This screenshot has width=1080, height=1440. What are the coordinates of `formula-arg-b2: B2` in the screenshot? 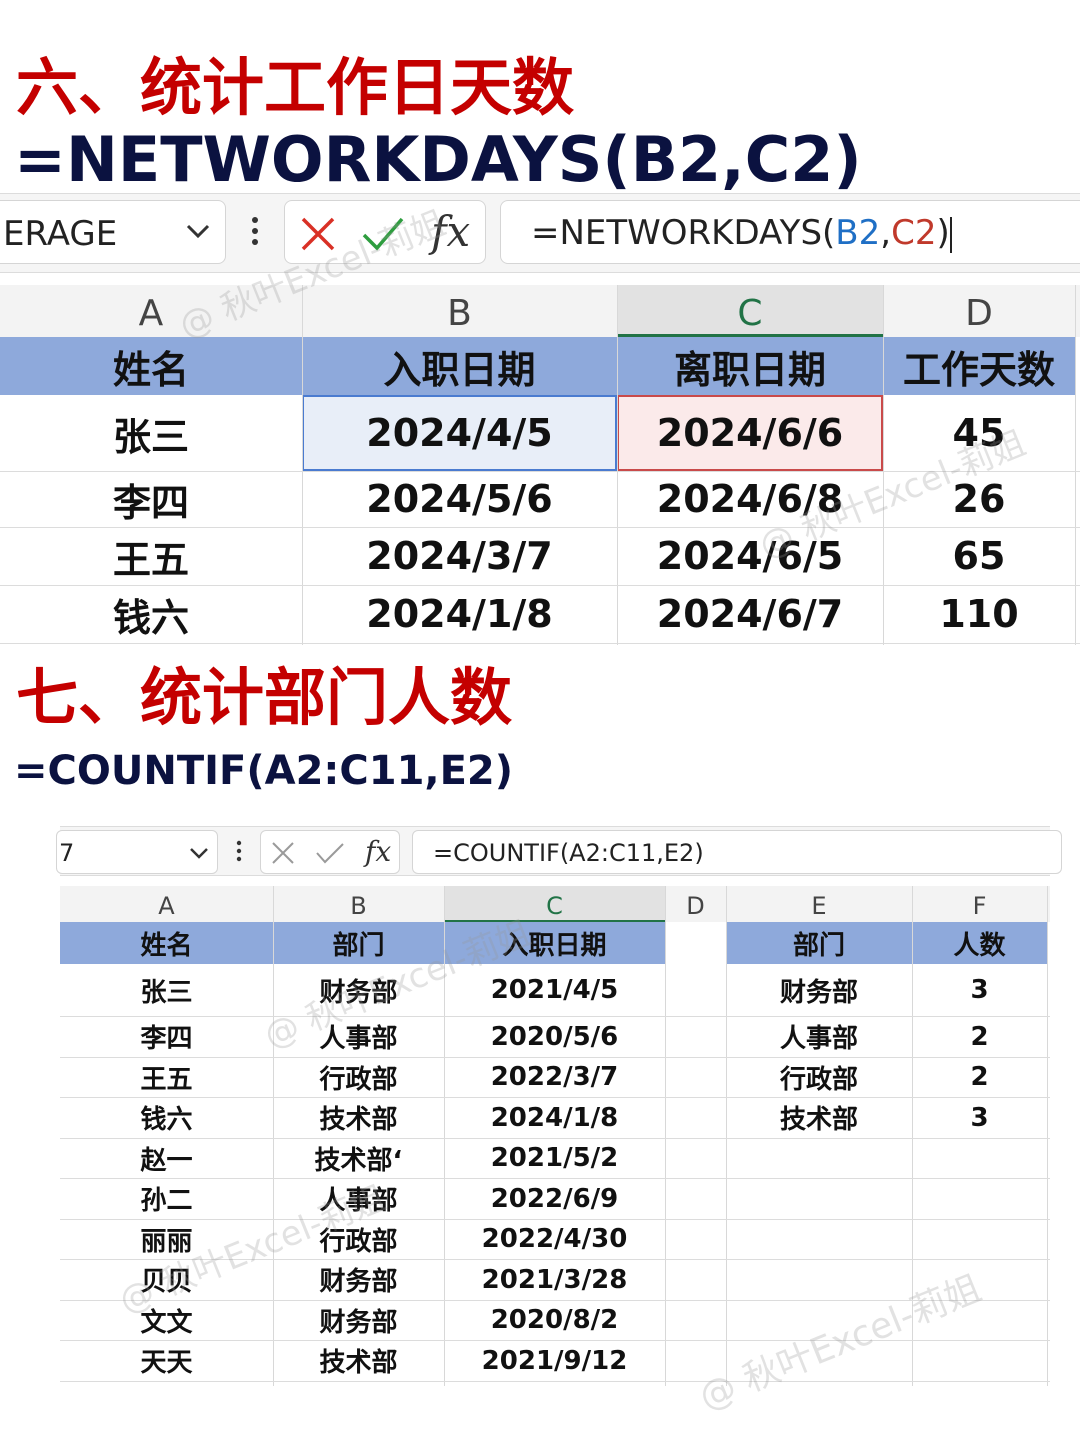 It's located at (858, 233).